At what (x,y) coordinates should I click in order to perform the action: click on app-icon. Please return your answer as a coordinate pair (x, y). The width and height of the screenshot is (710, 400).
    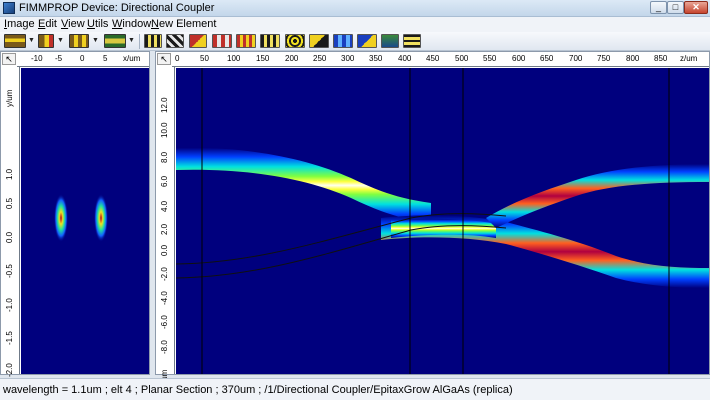
    Looking at the image, I should click on (9, 8).